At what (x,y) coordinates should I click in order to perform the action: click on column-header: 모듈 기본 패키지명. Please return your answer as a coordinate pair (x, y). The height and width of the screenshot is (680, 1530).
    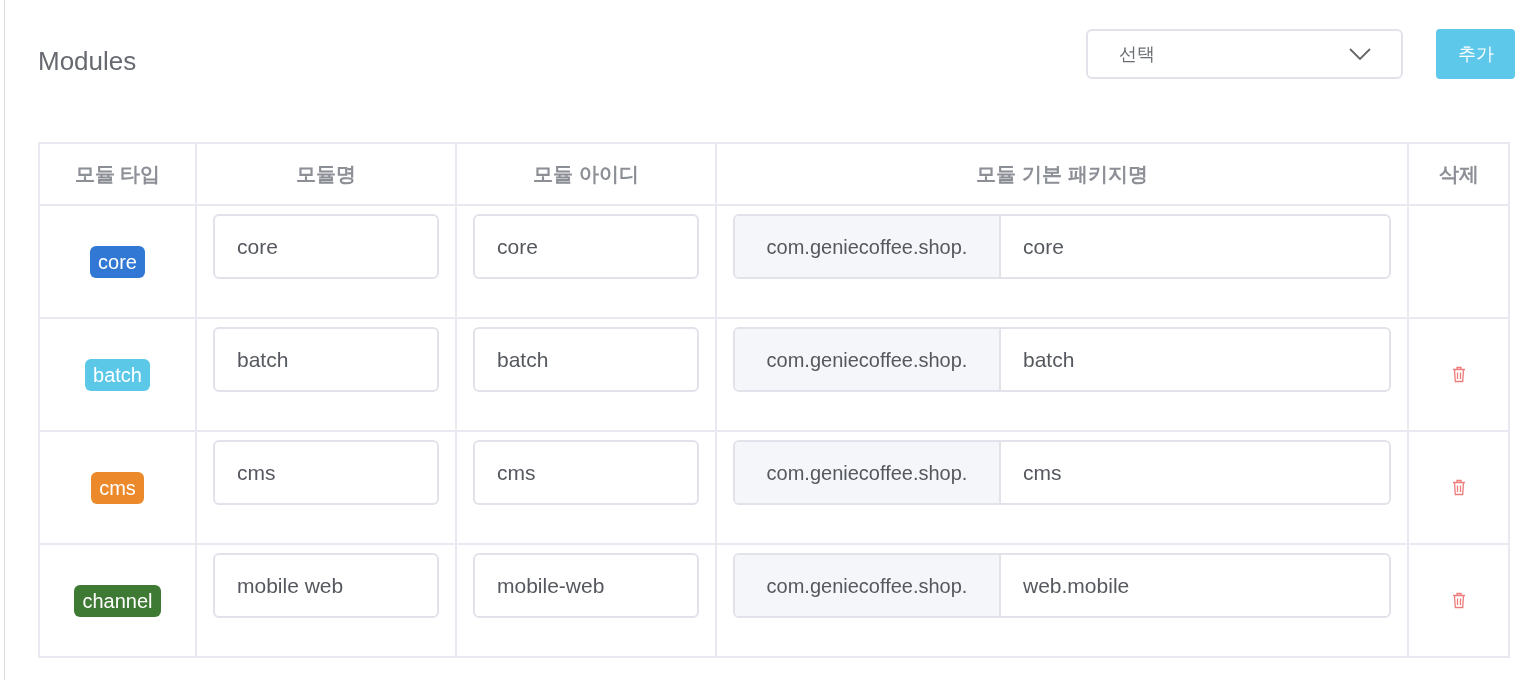
    Looking at the image, I should click on (1062, 174).